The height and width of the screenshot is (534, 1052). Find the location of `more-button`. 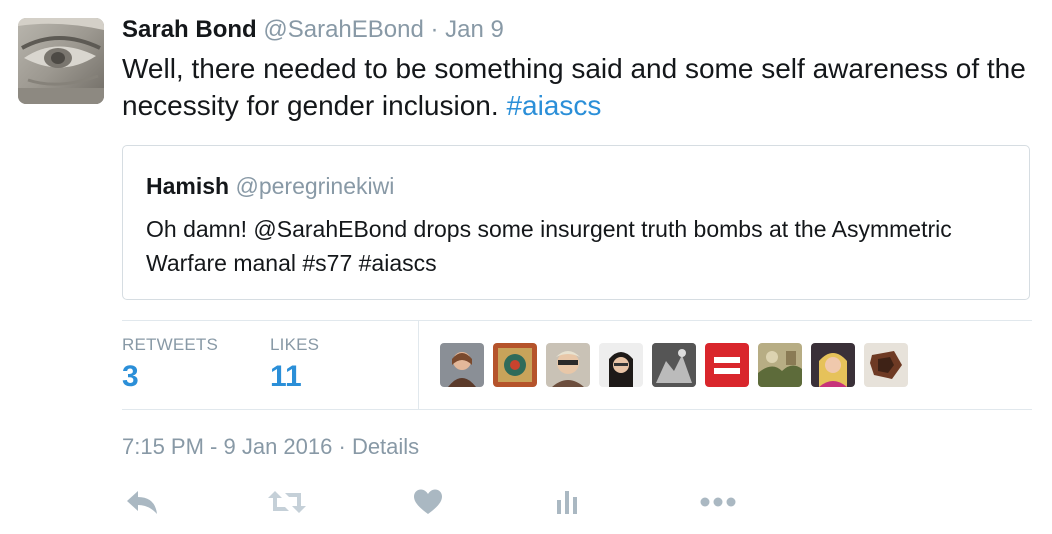

more-button is located at coordinates (718, 502).